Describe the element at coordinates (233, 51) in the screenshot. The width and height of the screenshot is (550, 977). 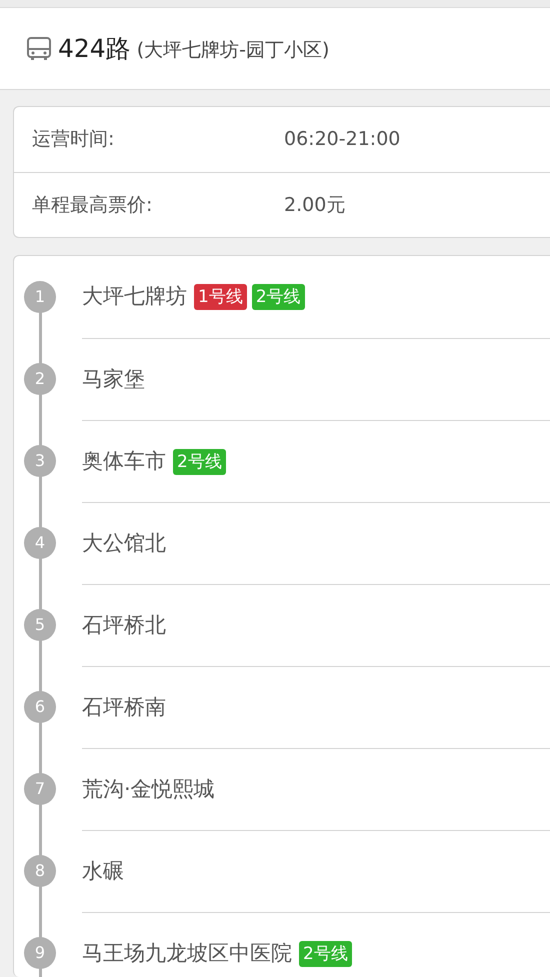
I see `route-terminals: (大坪七牌坊-园丁小区)` at that location.